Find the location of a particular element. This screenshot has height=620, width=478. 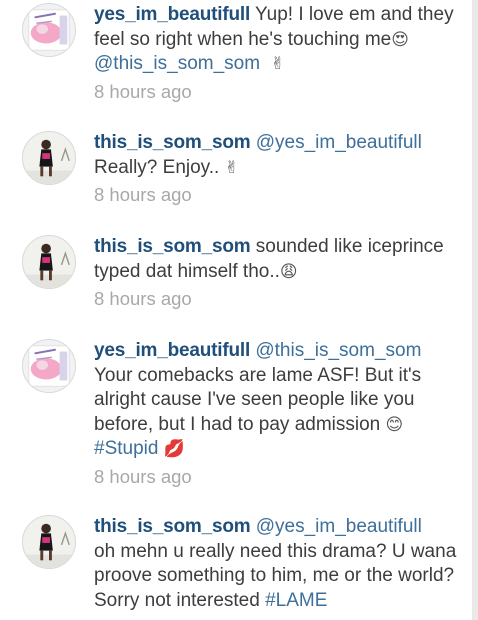

comment-body: Really? Enjoy.. is located at coordinates (157, 167).